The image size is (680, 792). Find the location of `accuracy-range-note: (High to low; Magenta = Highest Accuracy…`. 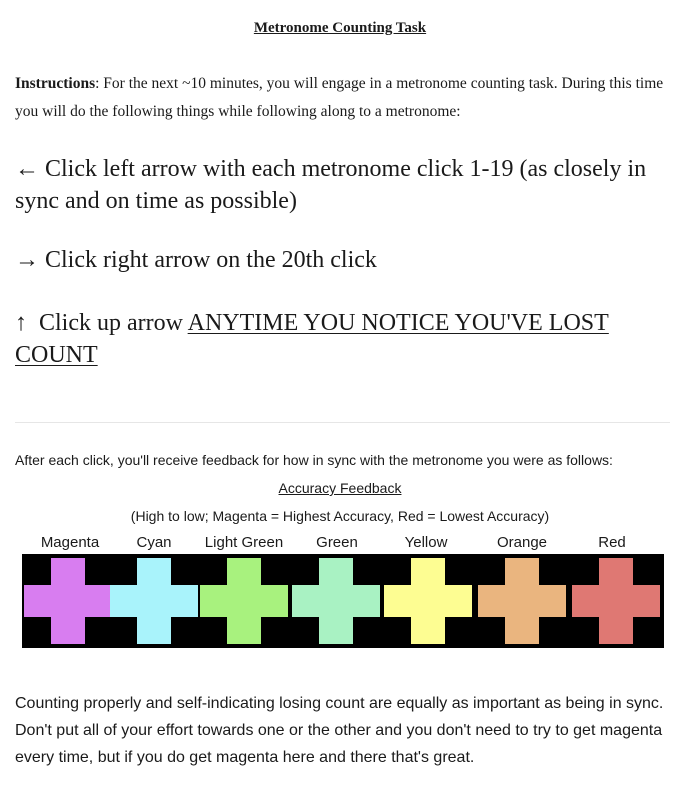

accuracy-range-note: (High to low; Magenta = Highest Accuracy… is located at coordinates (340, 516).